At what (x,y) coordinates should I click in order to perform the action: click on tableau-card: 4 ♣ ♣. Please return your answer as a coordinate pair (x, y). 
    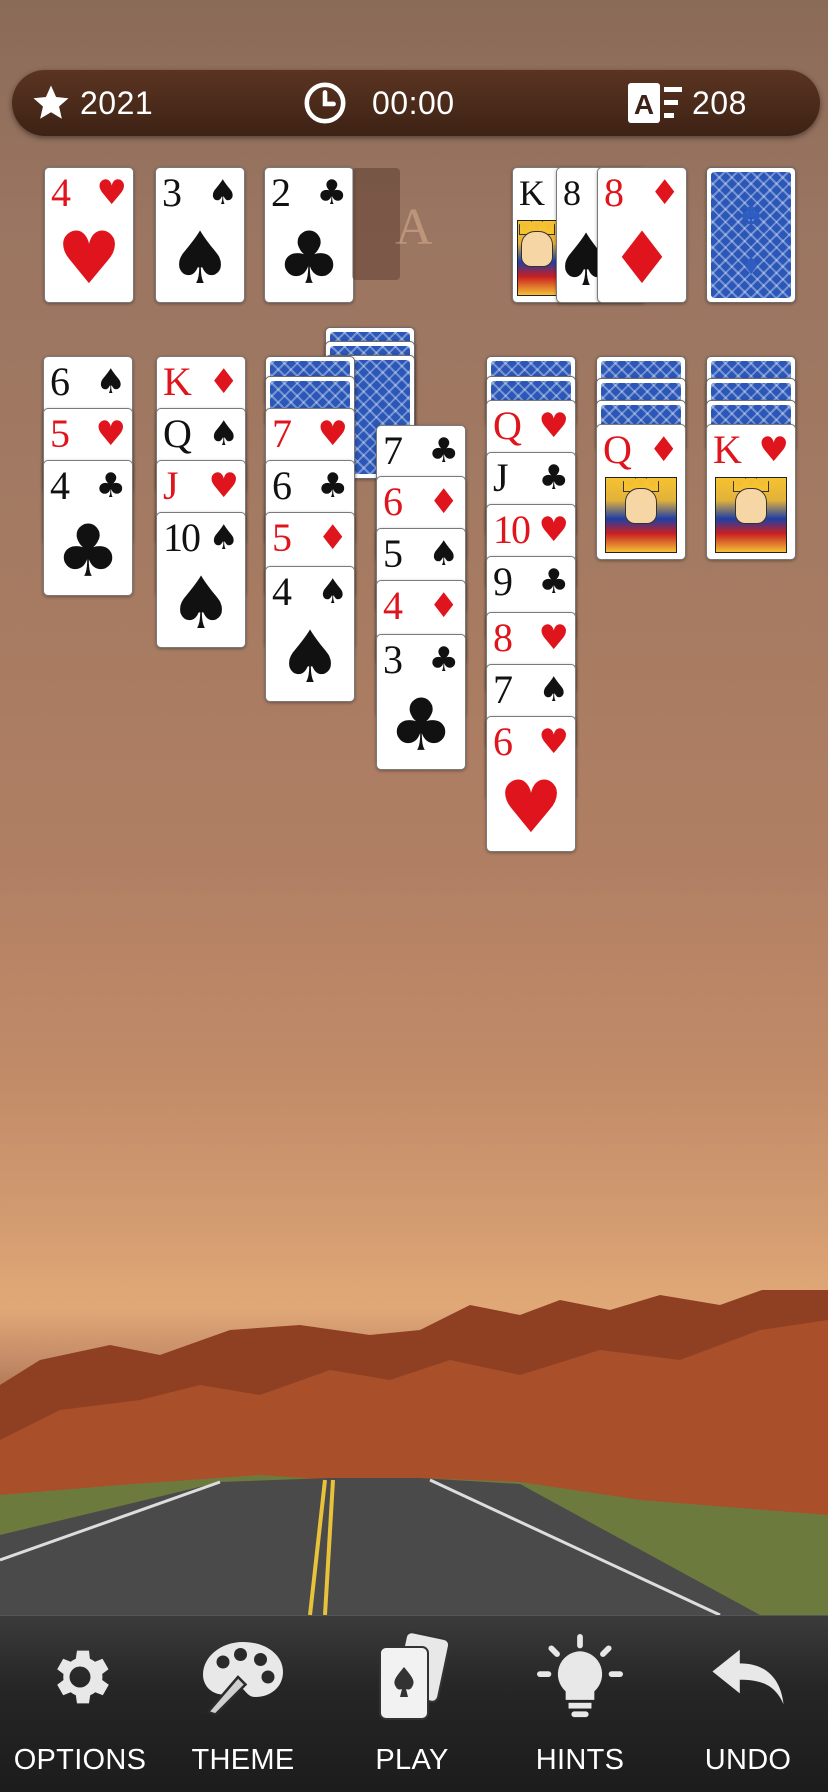
    Looking at the image, I should click on (88, 528).